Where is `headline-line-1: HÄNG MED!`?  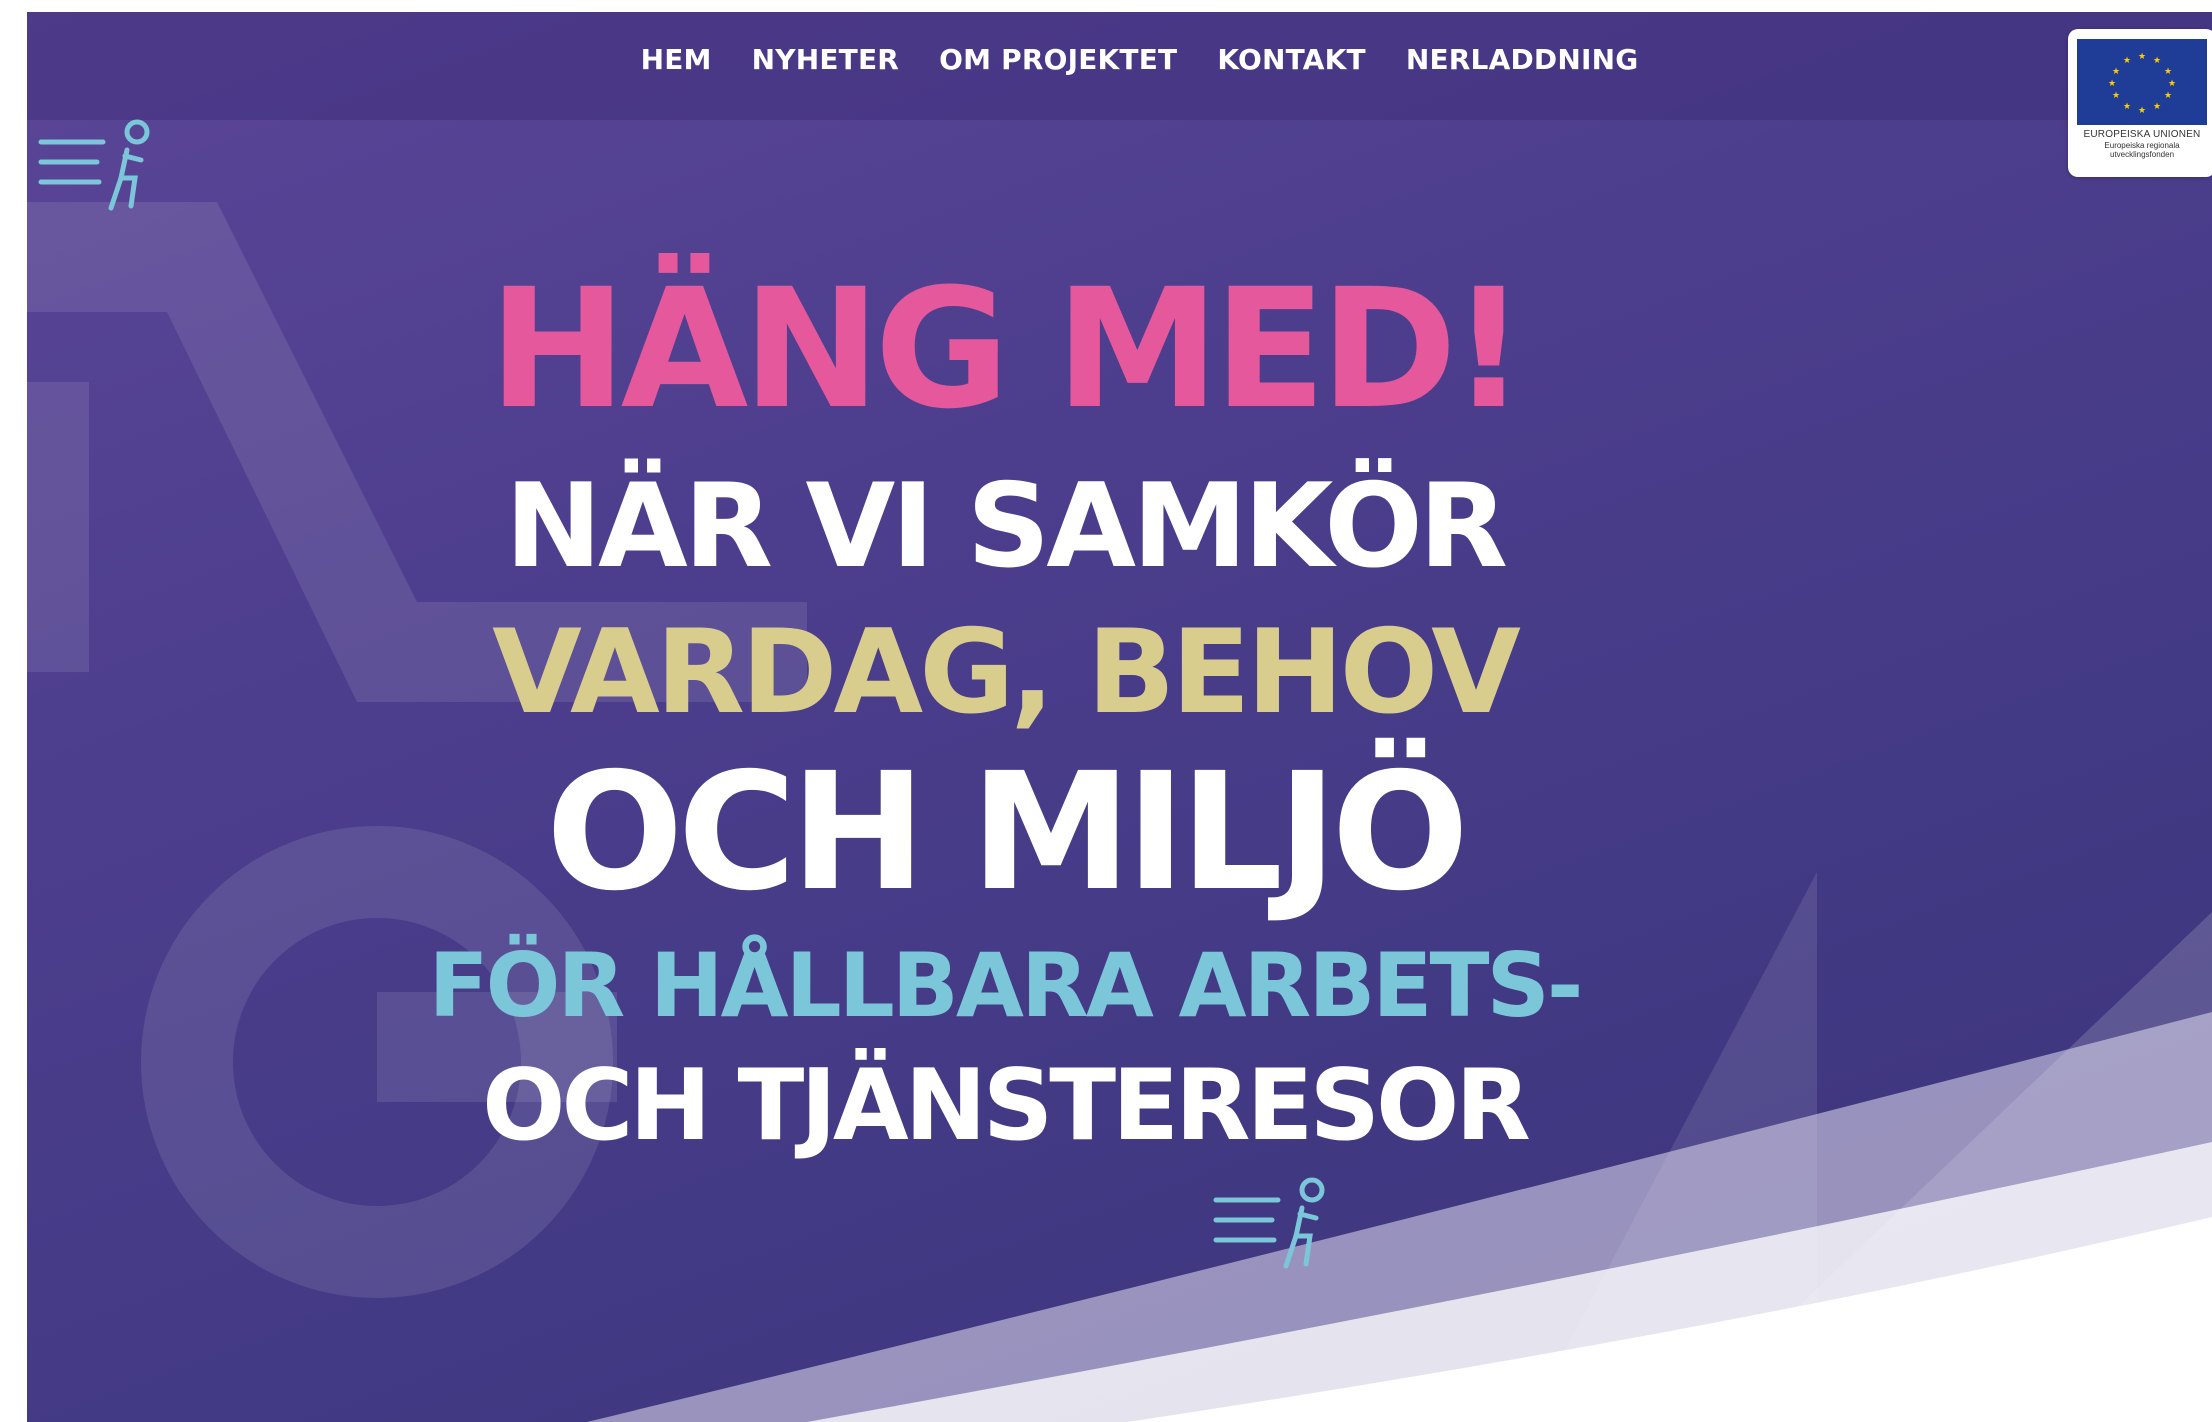
headline-line-1: HÄNG MED! is located at coordinates (1007, 349).